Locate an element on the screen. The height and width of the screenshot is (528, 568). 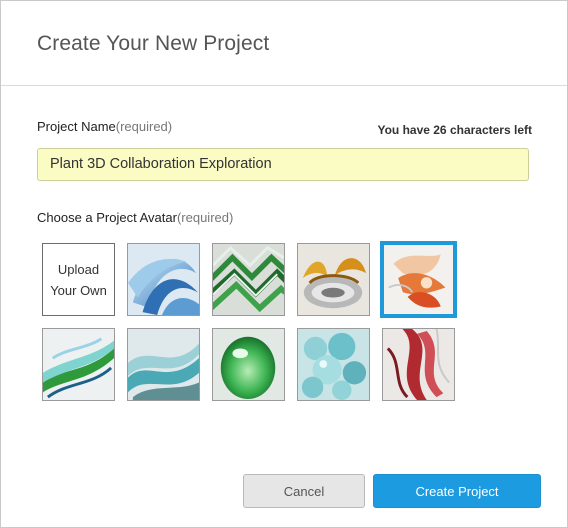
green-orb-image is located at coordinates (248, 364).